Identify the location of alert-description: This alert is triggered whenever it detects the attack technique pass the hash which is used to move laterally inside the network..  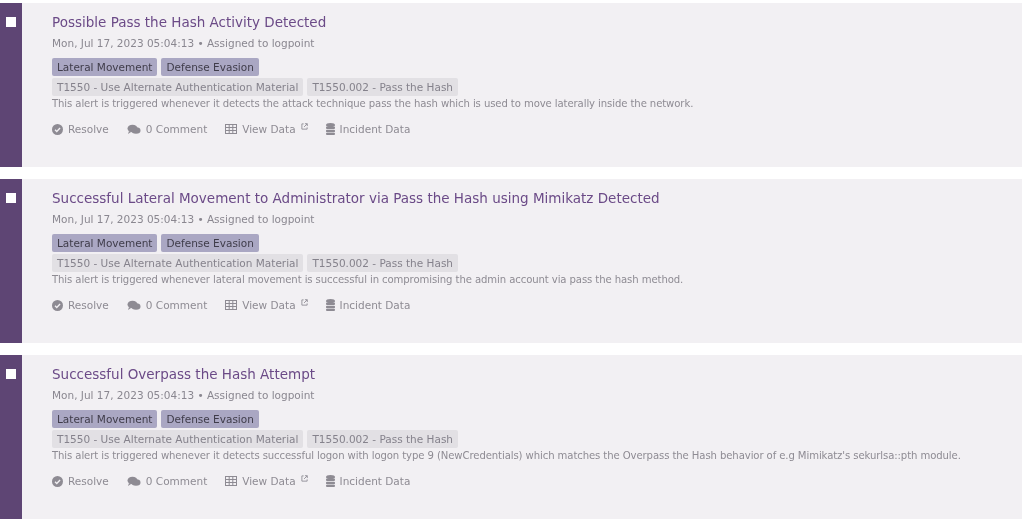
(373, 103).